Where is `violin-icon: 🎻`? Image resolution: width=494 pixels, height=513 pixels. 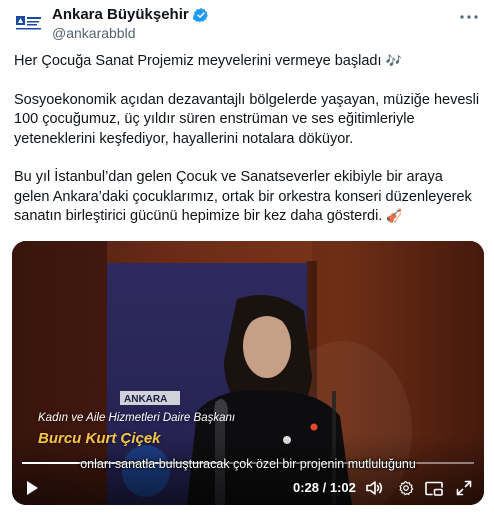
violin-icon: 🎻 is located at coordinates (394, 216).